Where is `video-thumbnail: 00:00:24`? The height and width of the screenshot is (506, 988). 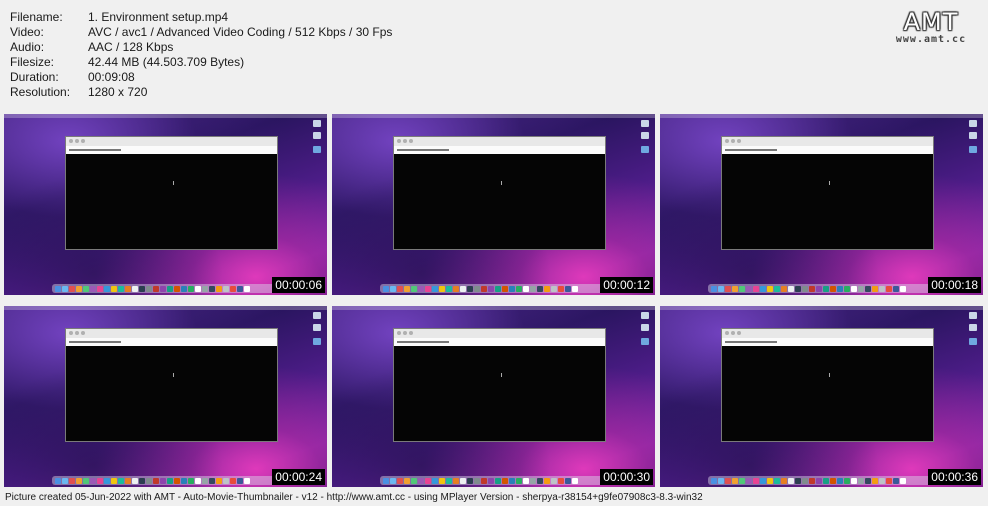
video-thumbnail: 00:00:24 is located at coordinates (165, 396).